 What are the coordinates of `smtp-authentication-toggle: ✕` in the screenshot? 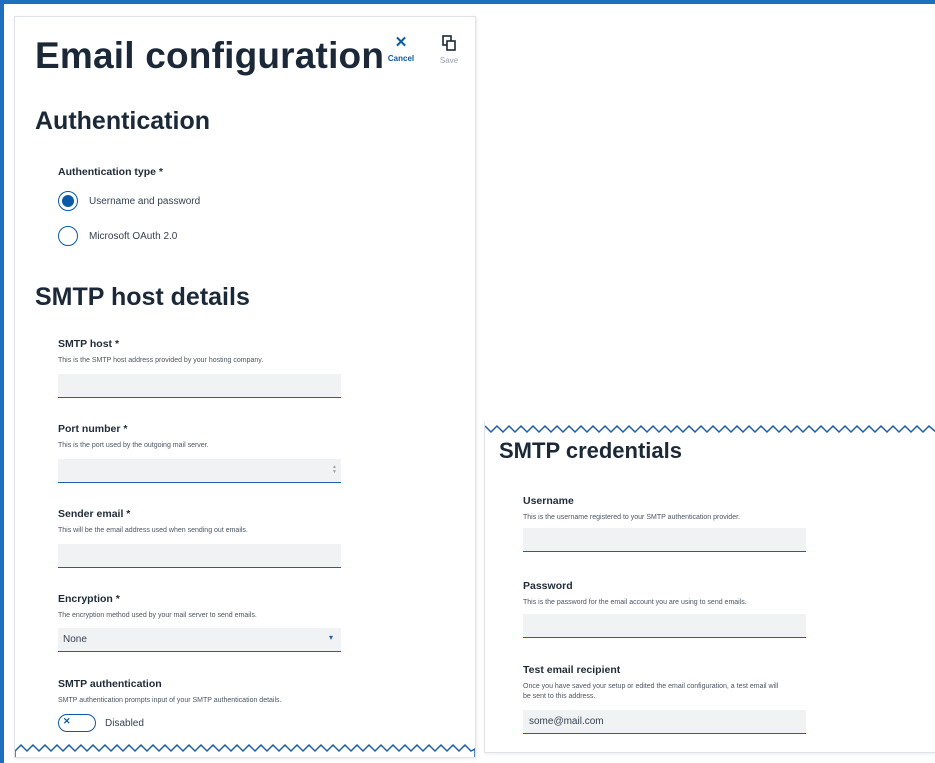 It's located at (77, 723).